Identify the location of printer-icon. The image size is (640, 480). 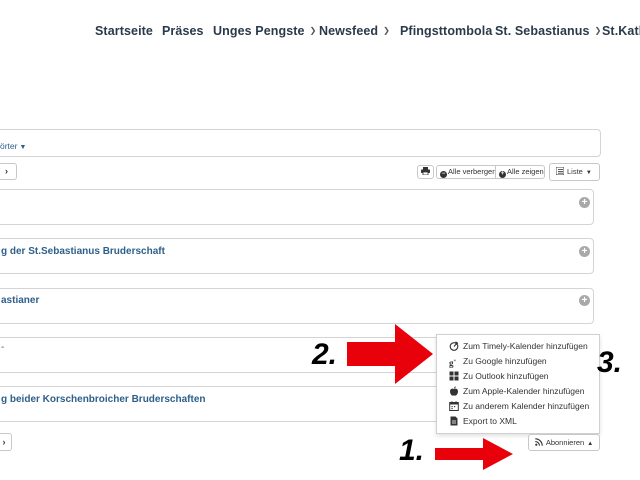
(425, 171).